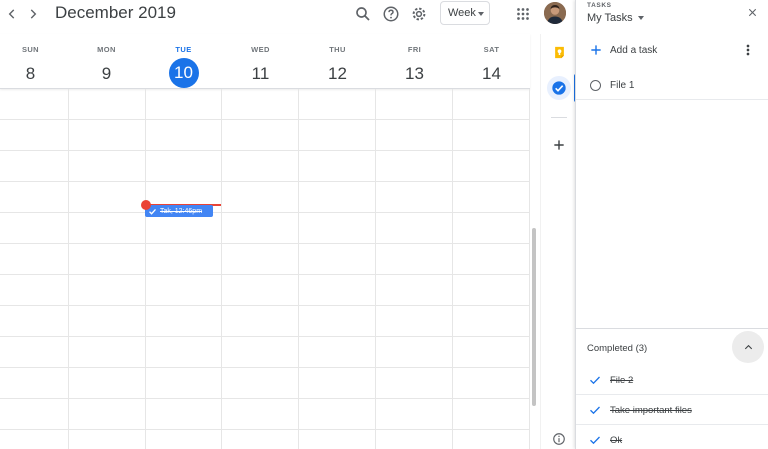 The width and height of the screenshot is (768, 449). I want to click on day-name: TUE, so click(183, 49).